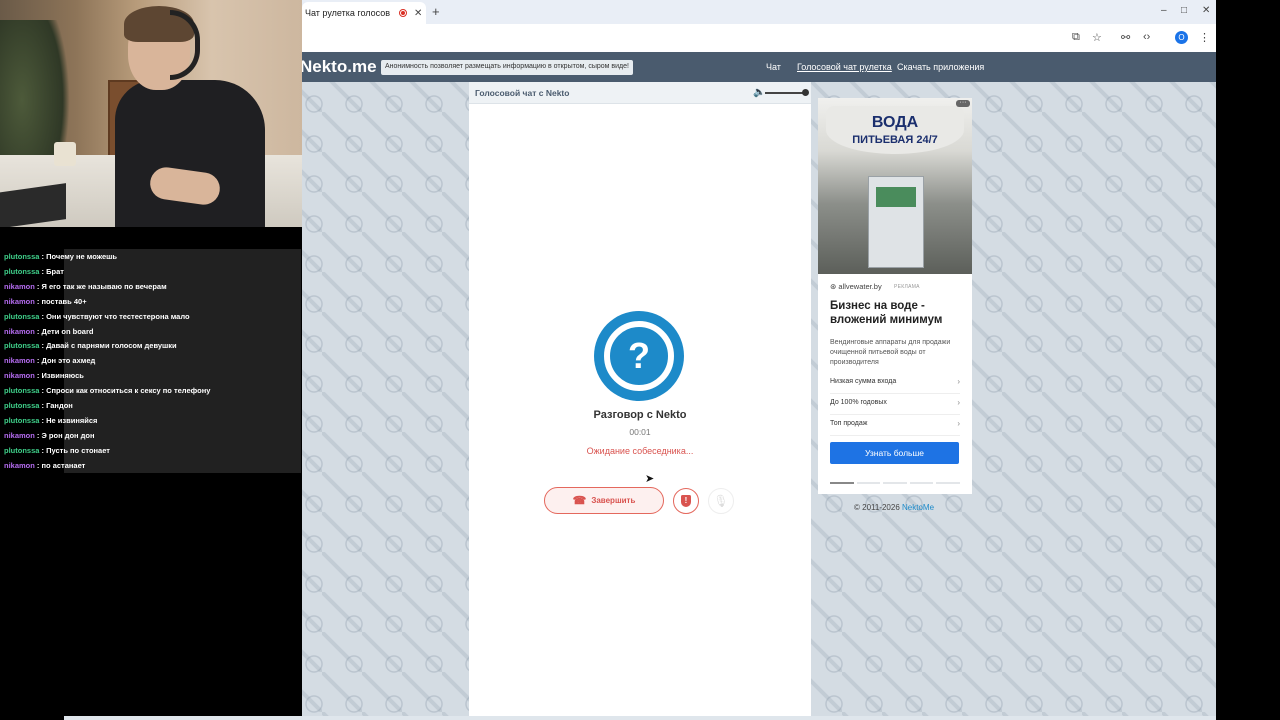 This screenshot has height=720, width=1280. What do you see at coordinates (81, 256) in the screenshot?
I see `chat-text: Почему не можешь` at bounding box center [81, 256].